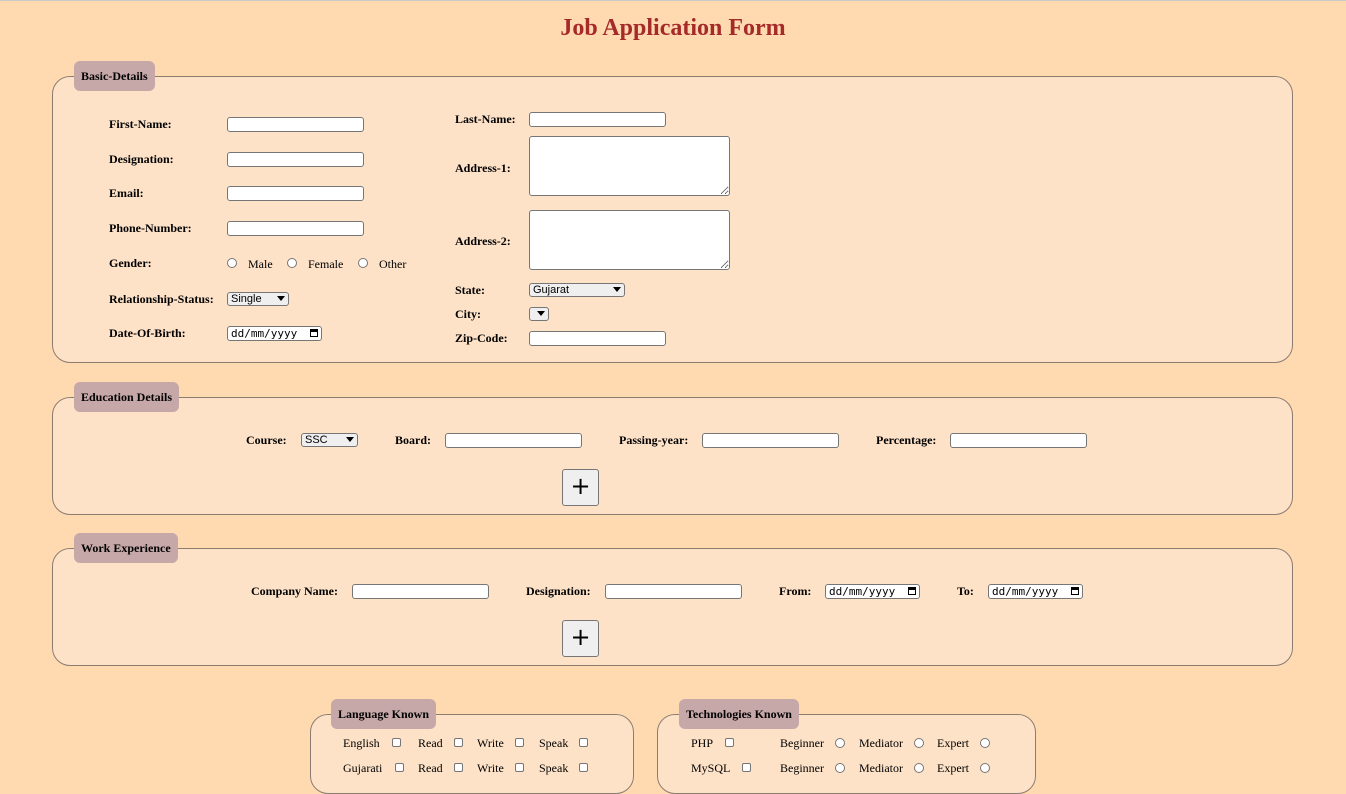  What do you see at coordinates (483, 241) in the screenshot?
I see `address-2-label: Address-2:` at bounding box center [483, 241].